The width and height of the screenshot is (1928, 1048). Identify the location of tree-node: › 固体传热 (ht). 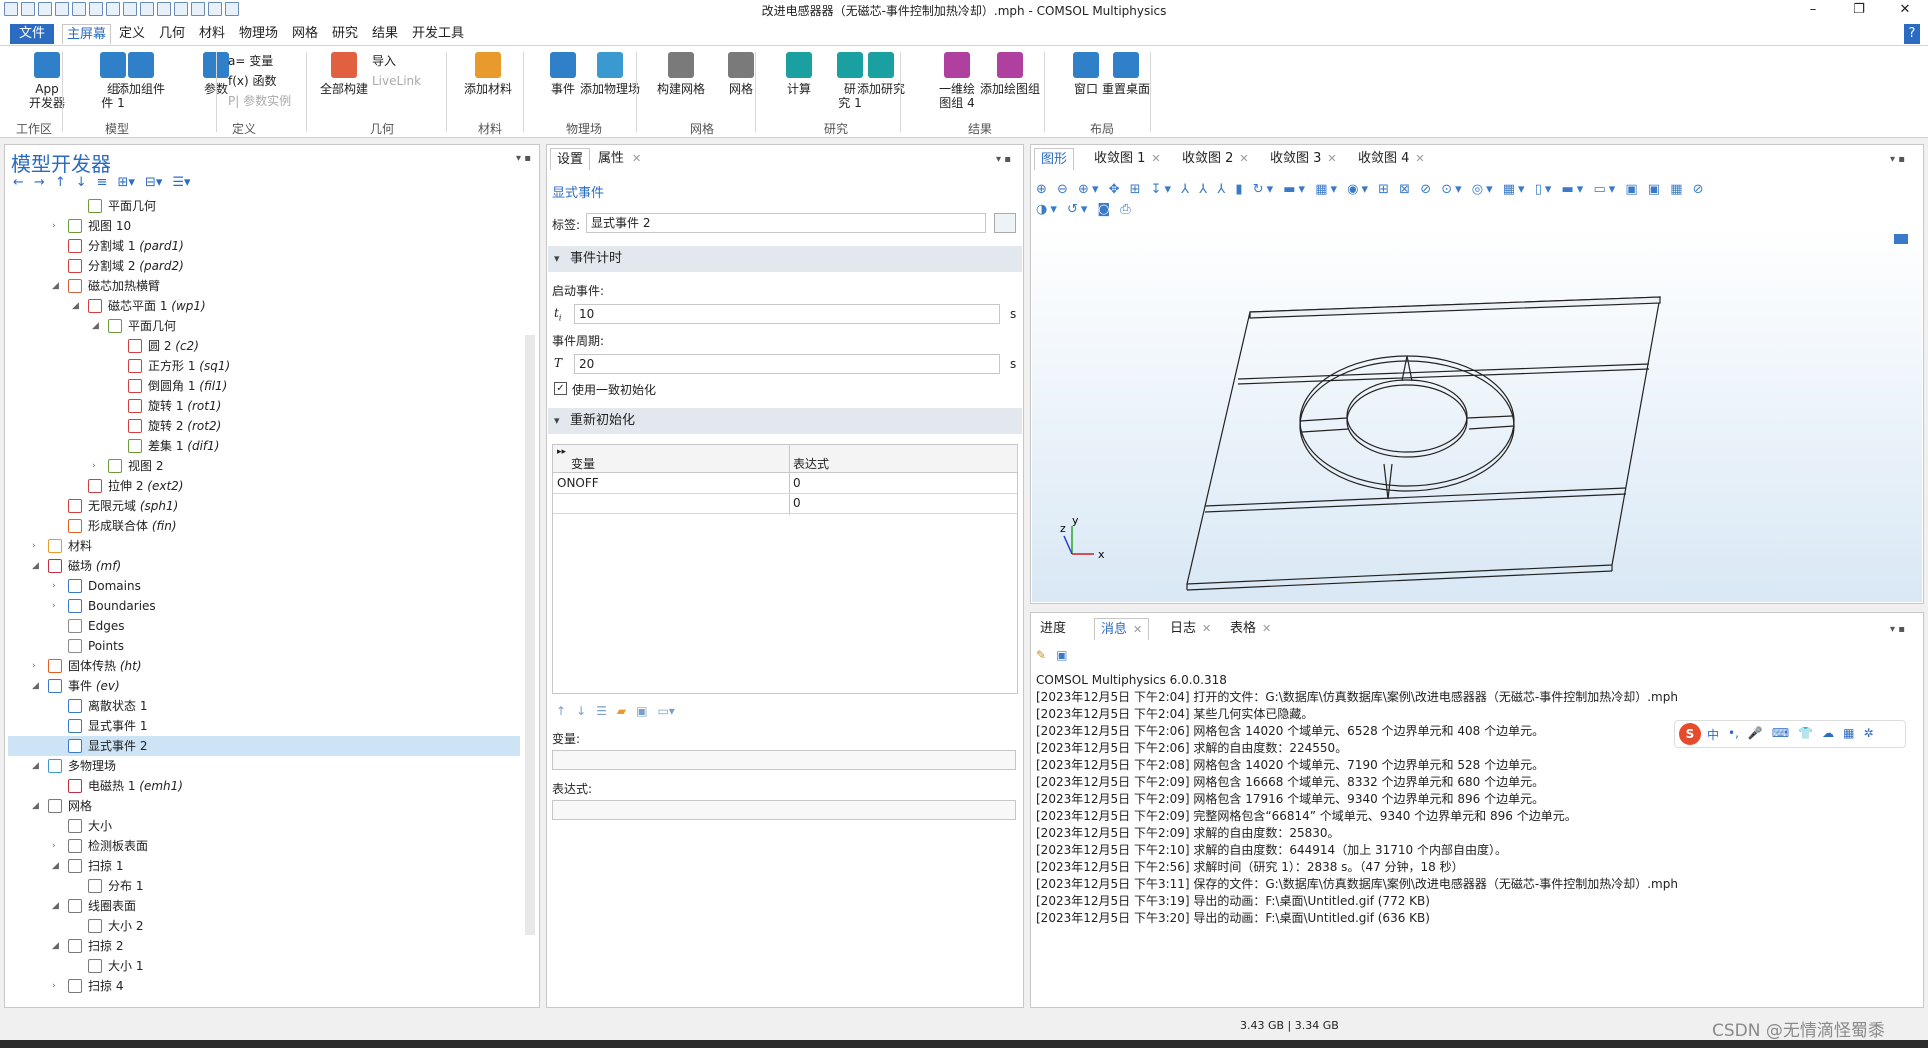
(264, 666).